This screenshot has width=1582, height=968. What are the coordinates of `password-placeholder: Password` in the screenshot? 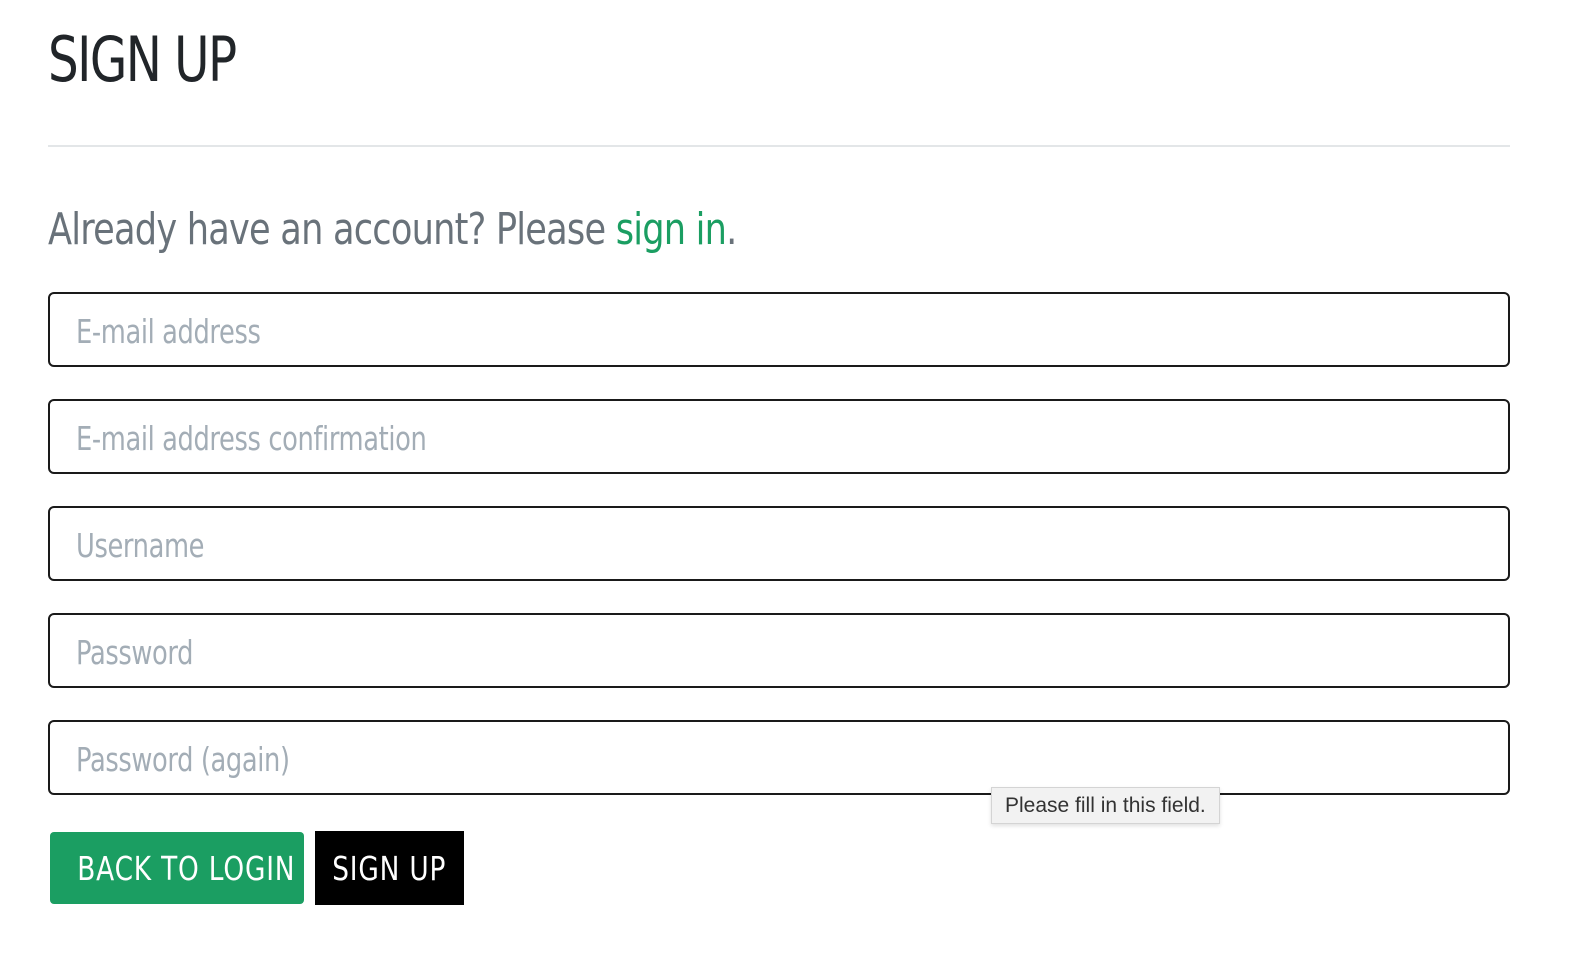 It's located at (135, 652).